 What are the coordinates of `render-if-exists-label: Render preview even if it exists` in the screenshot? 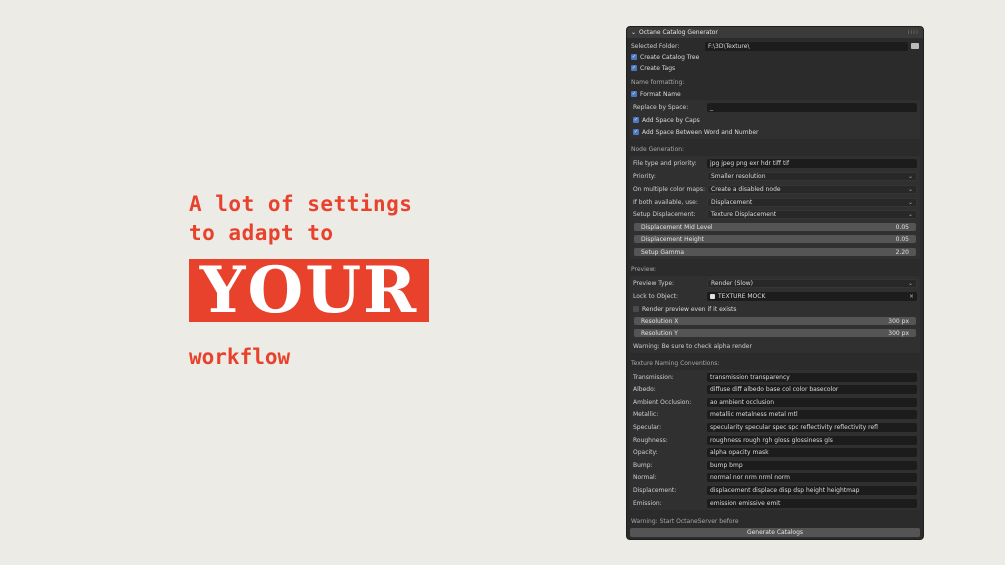 It's located at (689, 309).